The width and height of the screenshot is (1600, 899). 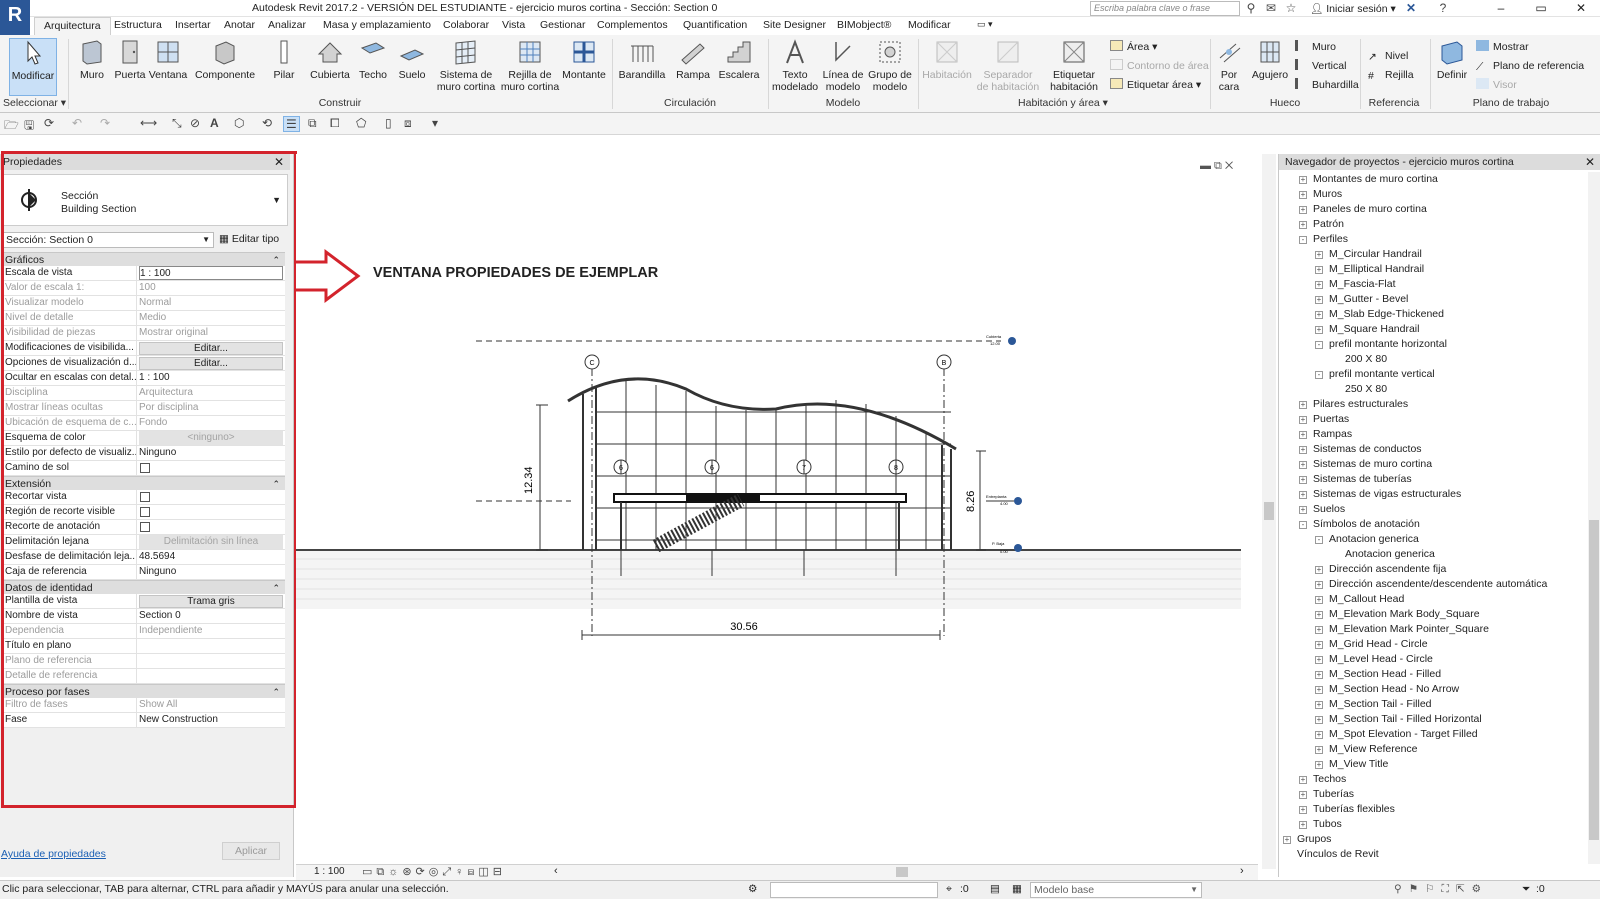 I want to click on selection-options-icons: ⚲⚑⚐⛶⇱⚙, so click(x=1441, y=889).